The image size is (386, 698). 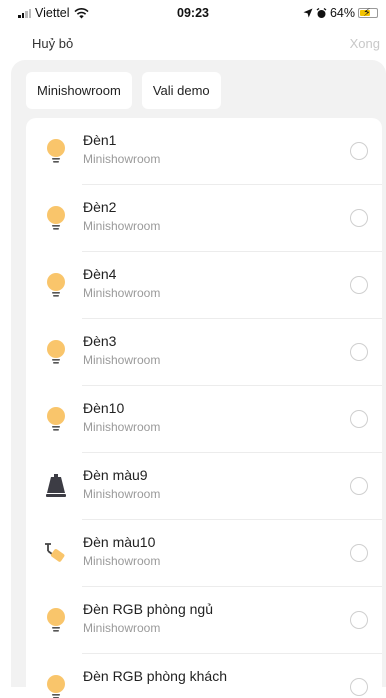 What do you see at coordinates (56, 554) in the screenshot?
I see `spotlight-icon` at bounding box center [56, 554].